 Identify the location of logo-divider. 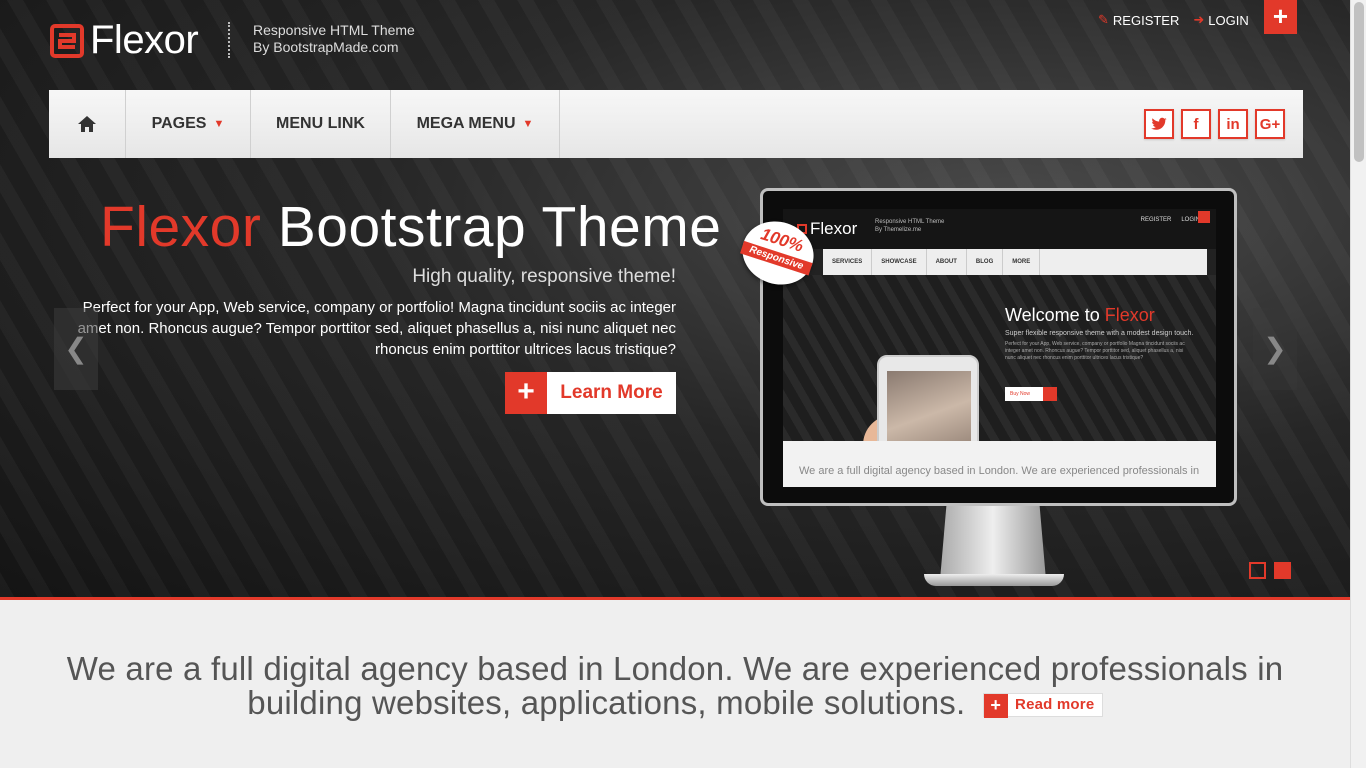
(229, 40).